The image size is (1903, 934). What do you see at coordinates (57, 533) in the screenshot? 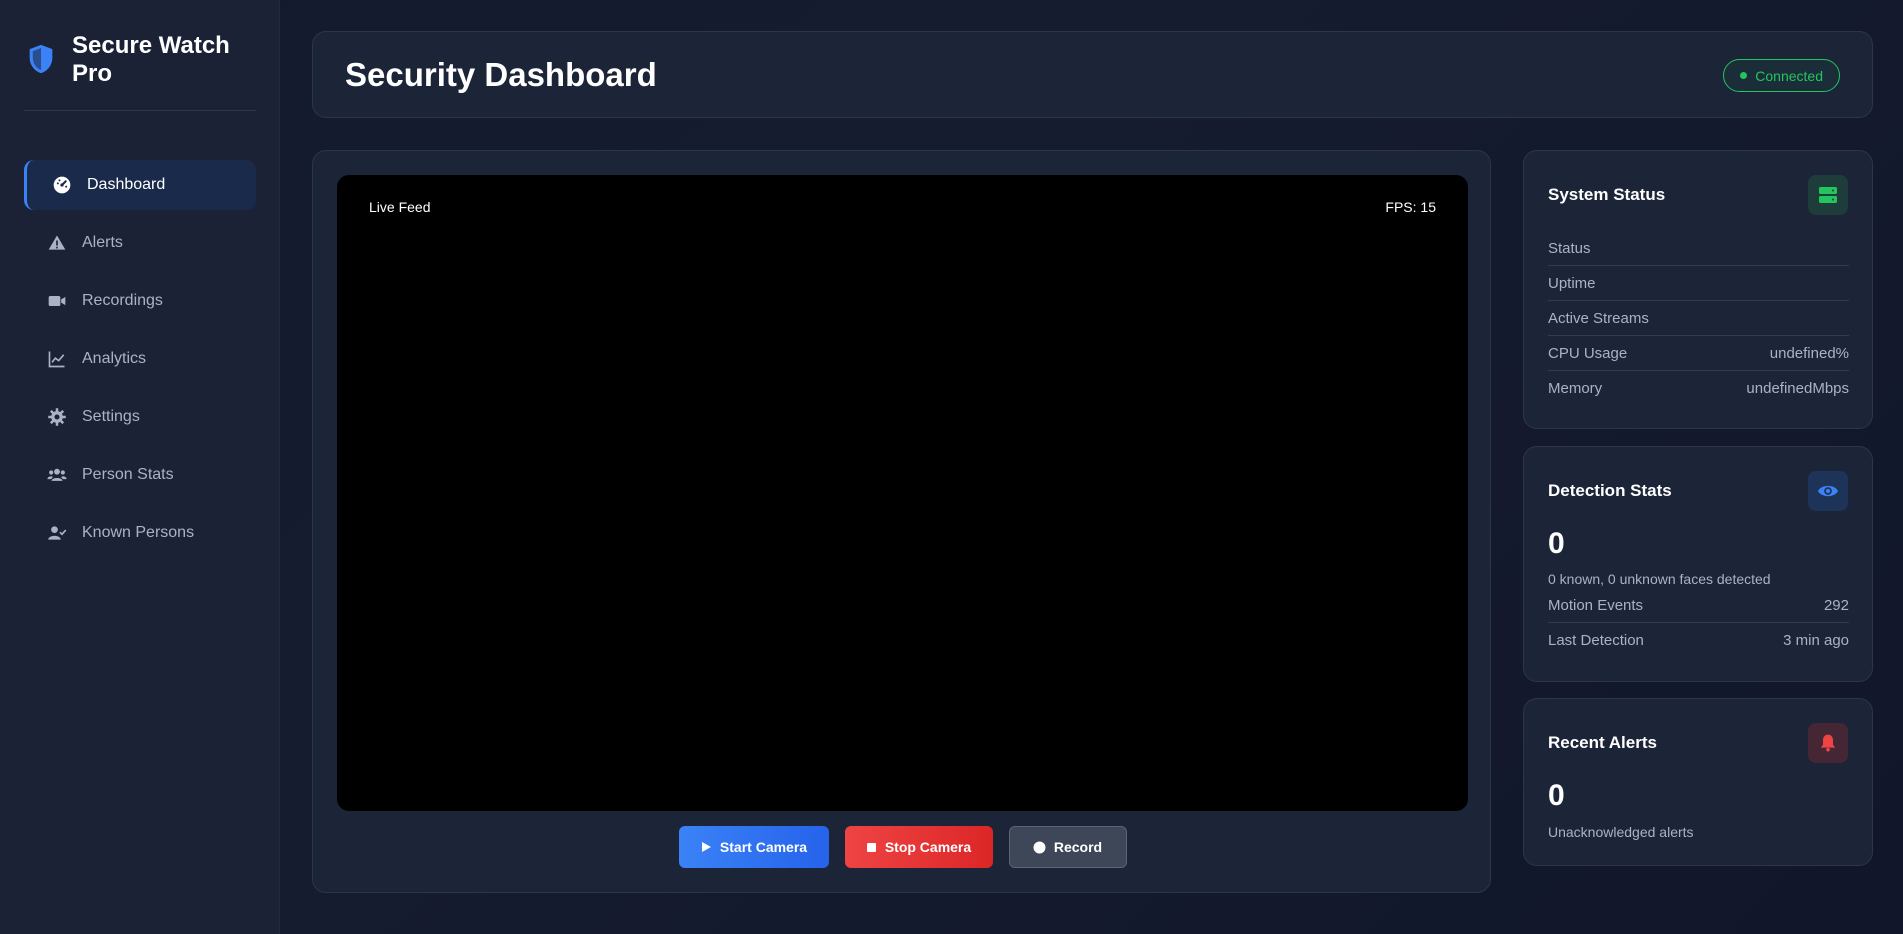
I see `user-check-icon` at bounding box center [57, 533].